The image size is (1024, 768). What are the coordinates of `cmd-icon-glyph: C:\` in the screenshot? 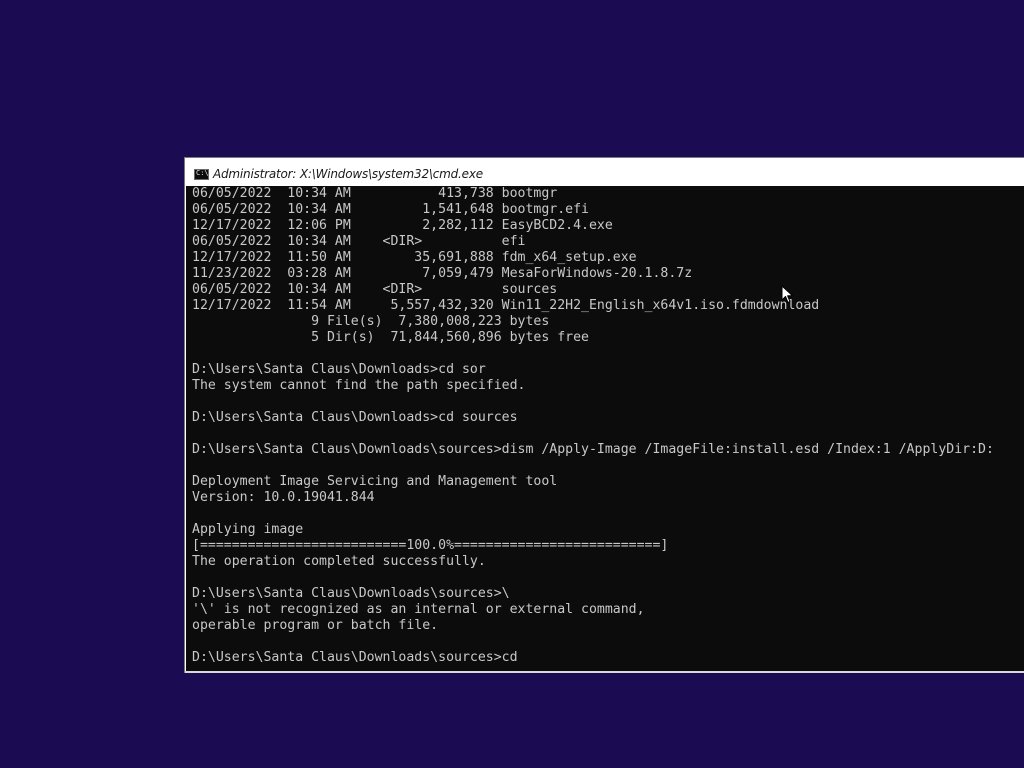 It's located at (202, 173).